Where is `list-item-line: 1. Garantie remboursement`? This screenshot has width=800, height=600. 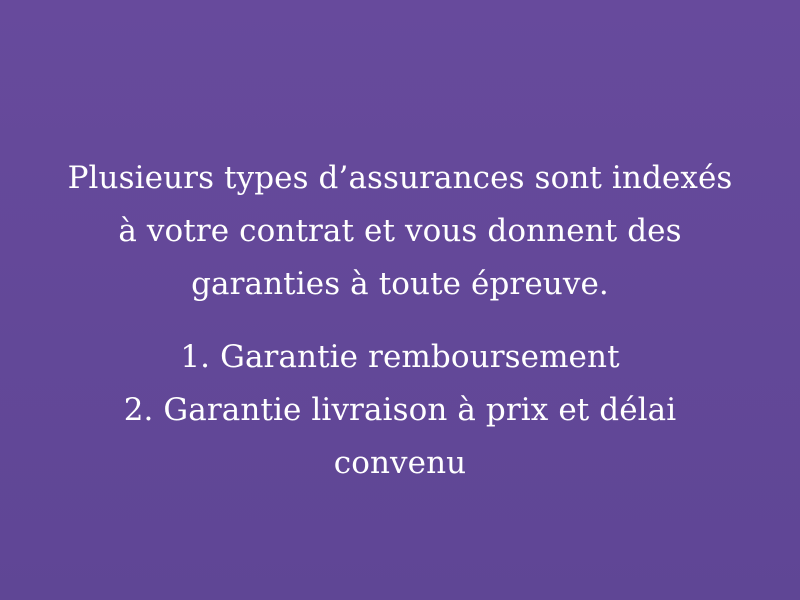
list-item-line: 1. Garantie remboursement is located at coordinates (400, 357).